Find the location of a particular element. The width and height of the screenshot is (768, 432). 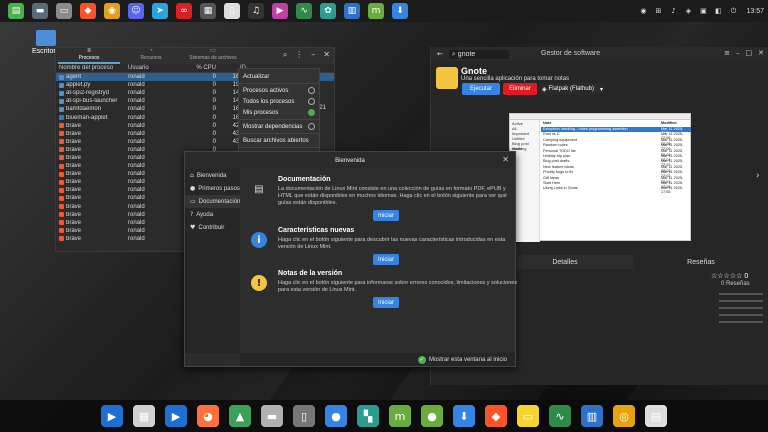

tab-recursos: ◔ Recursos is located at coordinates (151, 56).